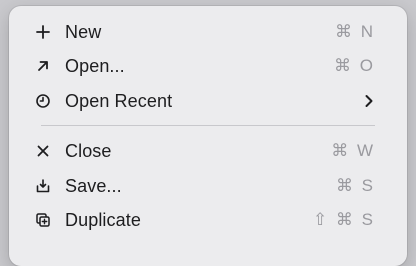 The height and width of the screenshot is (266, 416). I want to click on chevron-right-icon, so click(369, 101).